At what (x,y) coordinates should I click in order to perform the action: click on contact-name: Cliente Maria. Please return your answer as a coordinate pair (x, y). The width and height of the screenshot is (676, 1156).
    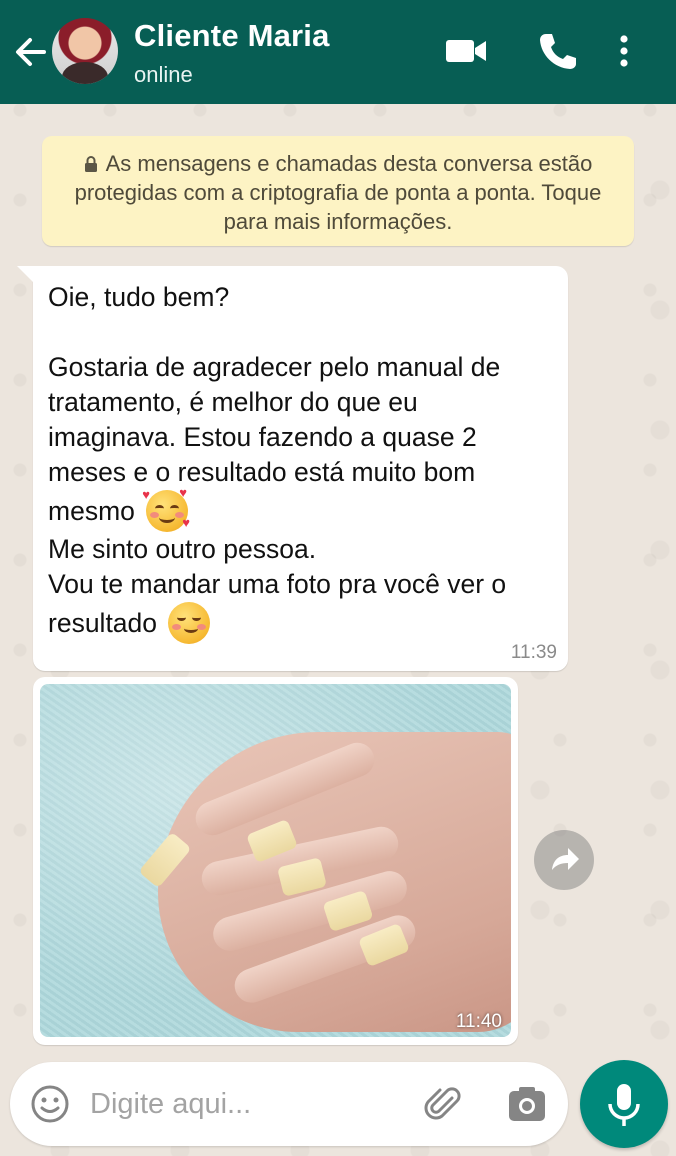
    Looking at the image, I should click on (232, 36).